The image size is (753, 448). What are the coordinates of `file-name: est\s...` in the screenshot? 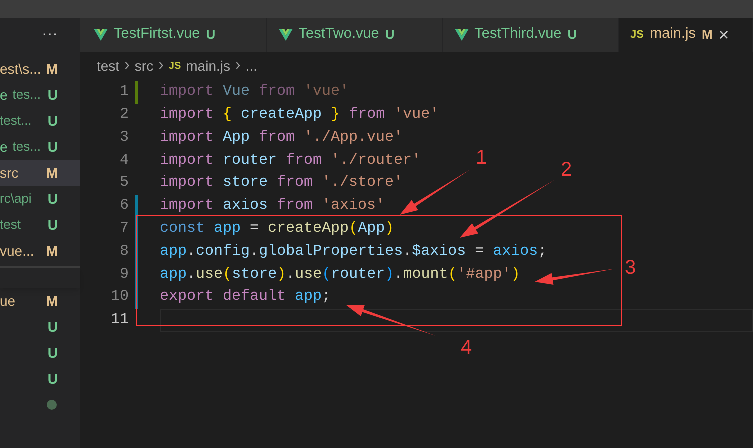 It's located at (21, 69).